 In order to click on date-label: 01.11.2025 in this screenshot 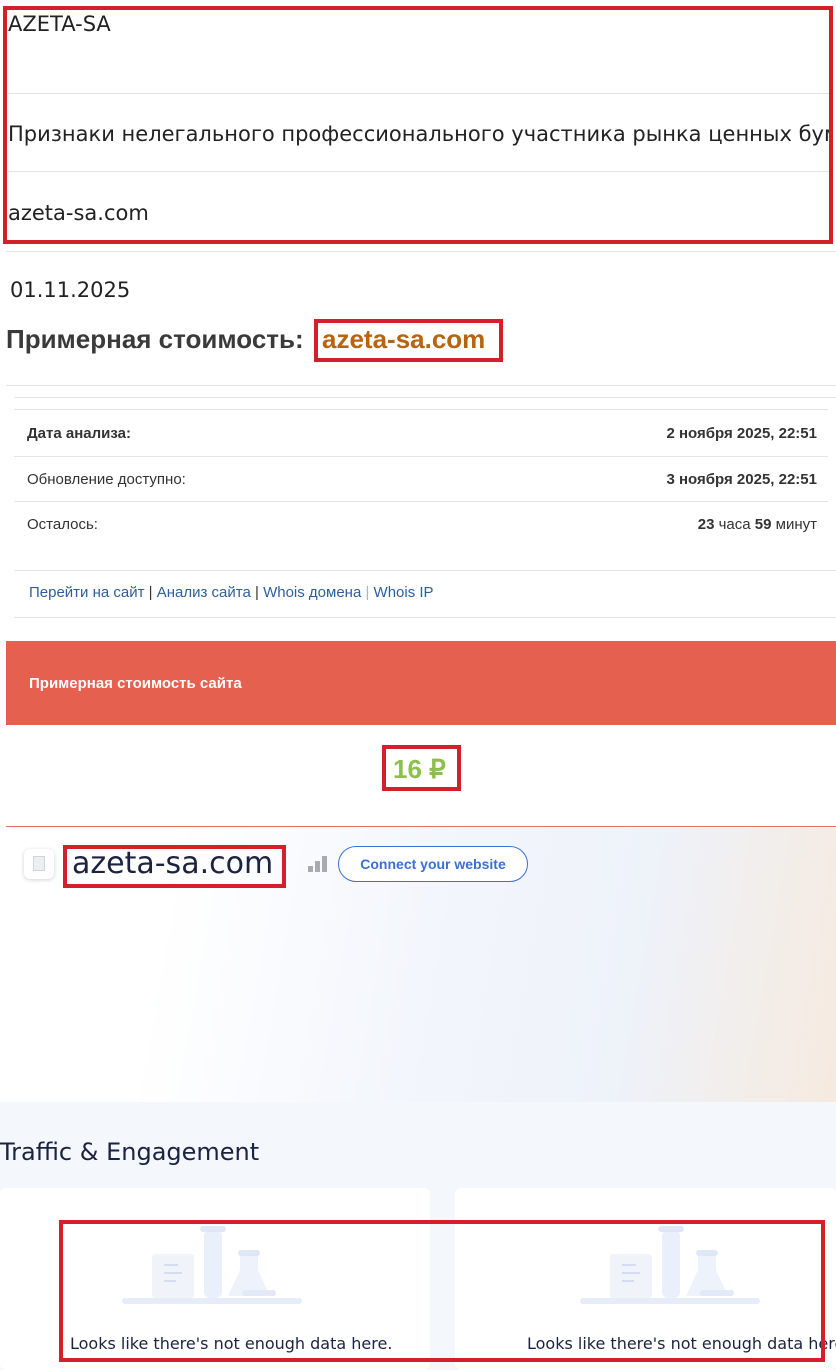, I will do `click(70, 290)`.